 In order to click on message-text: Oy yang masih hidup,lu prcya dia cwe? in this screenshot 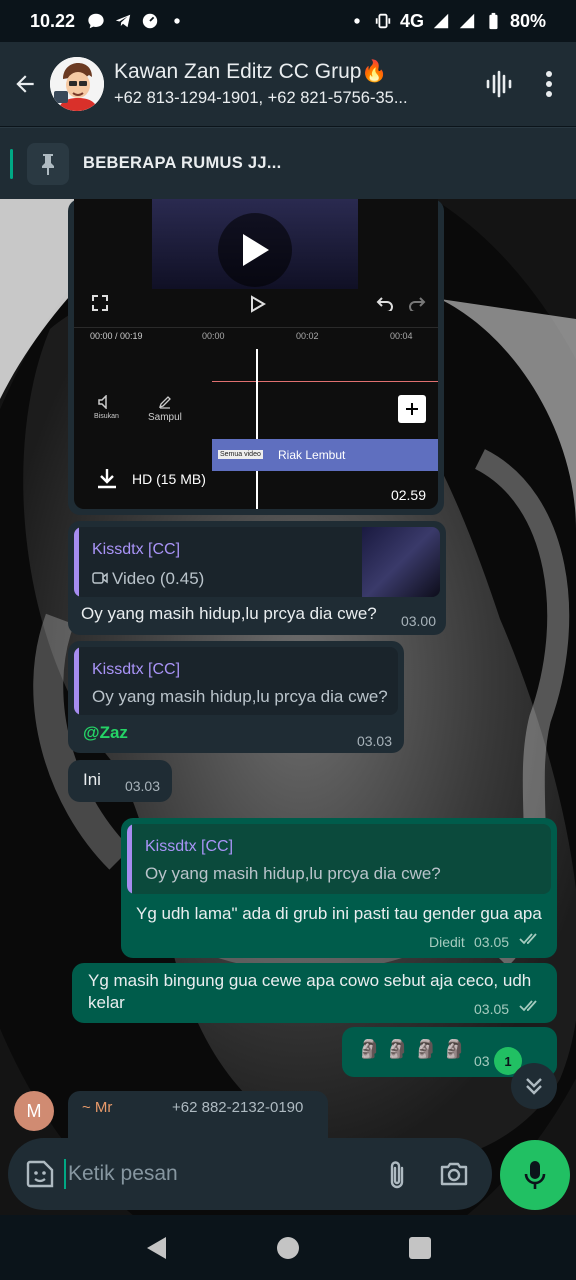, I will do `click(229, 613)`.